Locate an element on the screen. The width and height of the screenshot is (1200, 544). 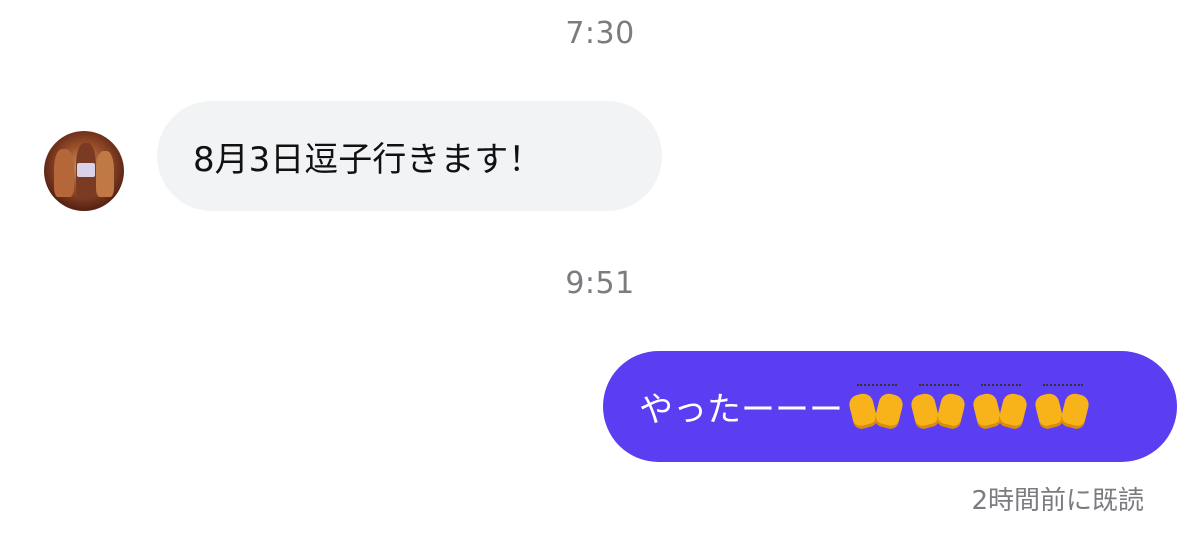
outgoing-message-bubble: やったーーー is located at coordinates (890, 406).